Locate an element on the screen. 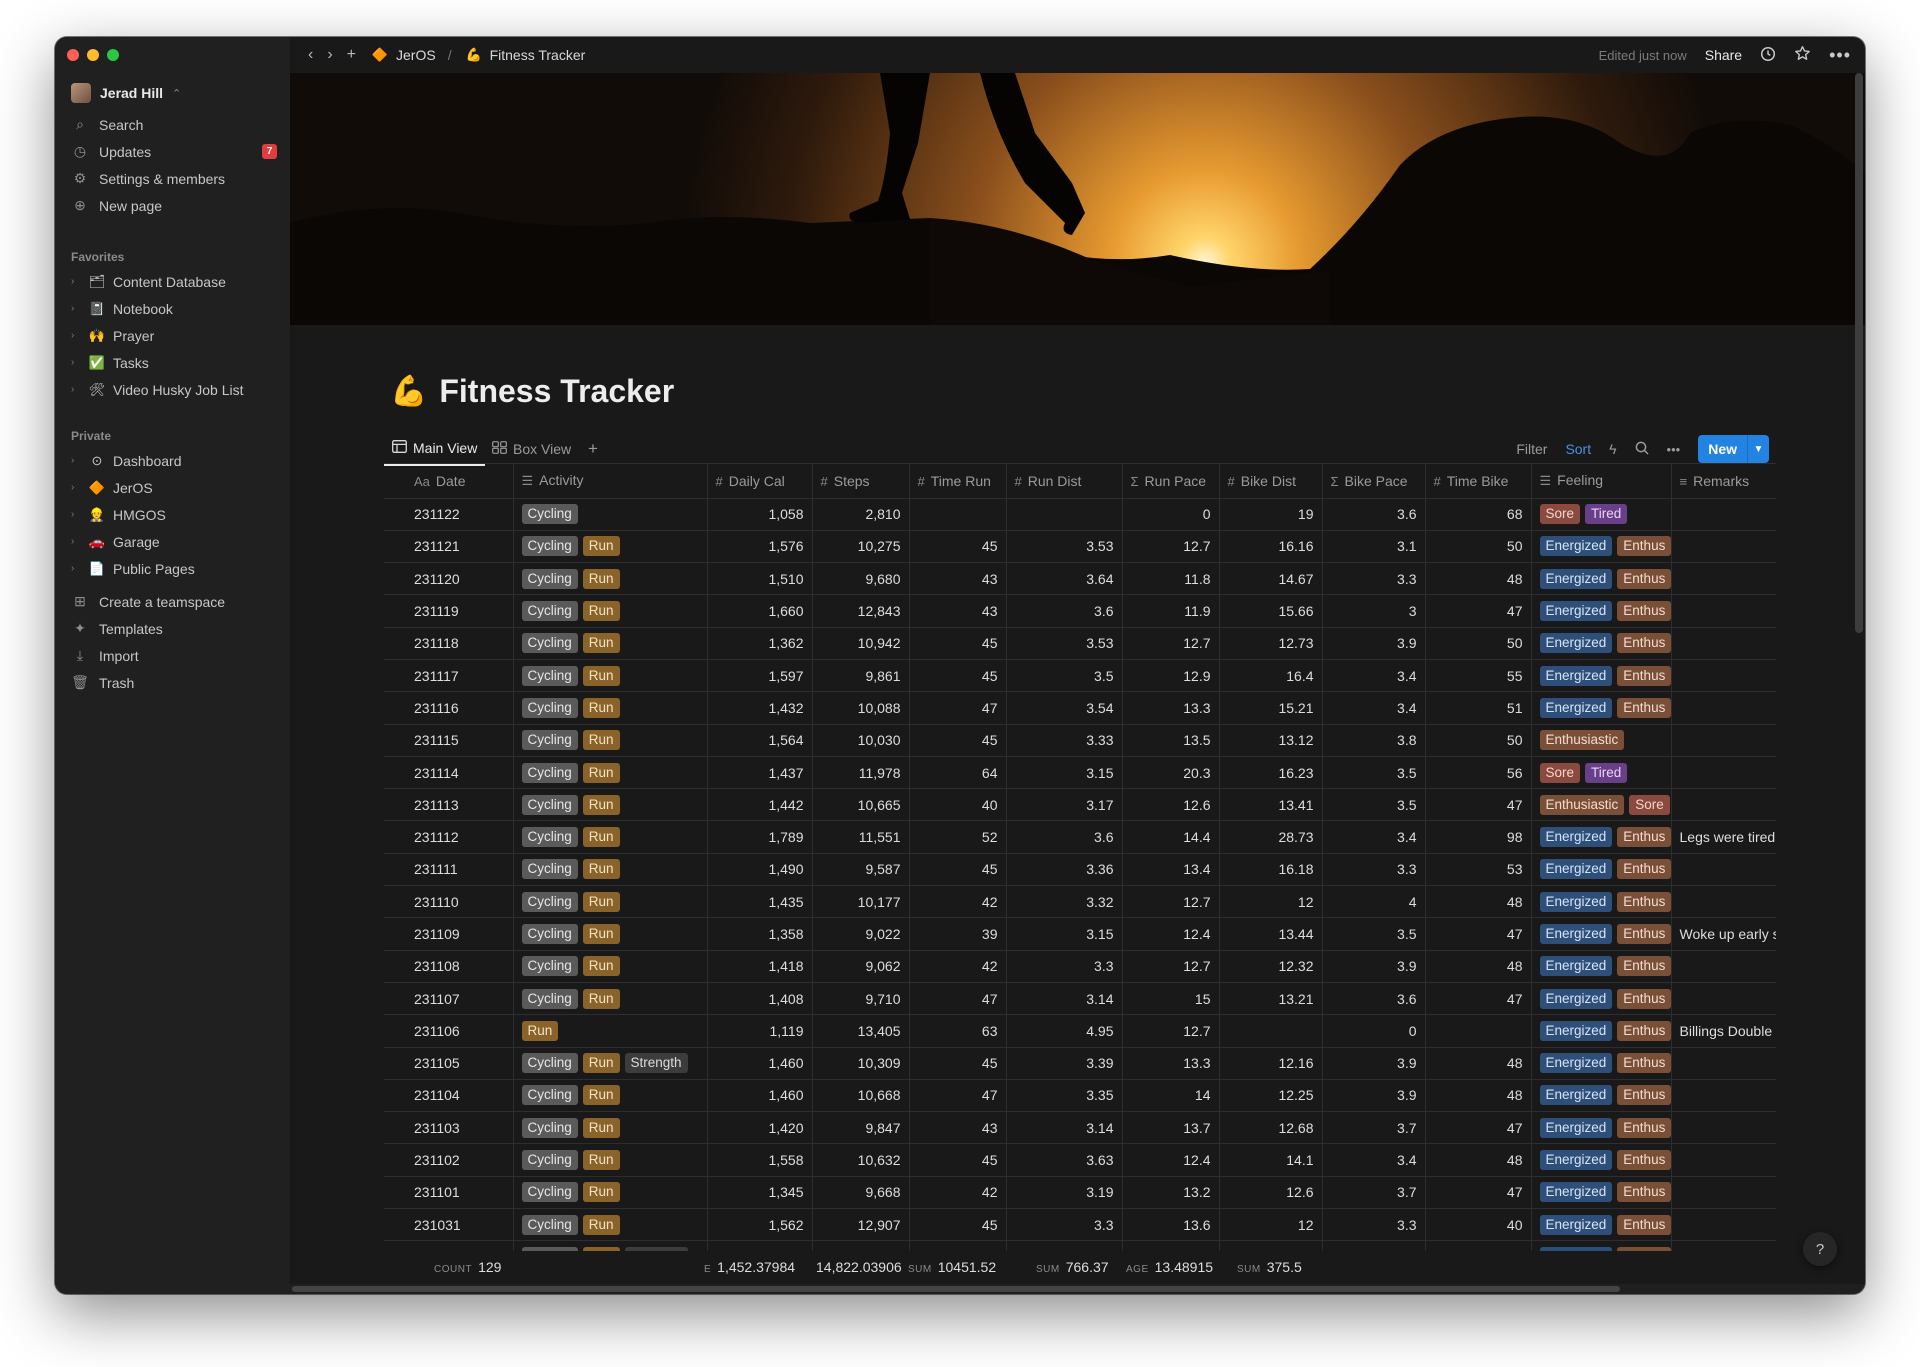 This screenshot has height=1367, width=1920. cell-steps: 9,710 is located at coordinates (861, 999).